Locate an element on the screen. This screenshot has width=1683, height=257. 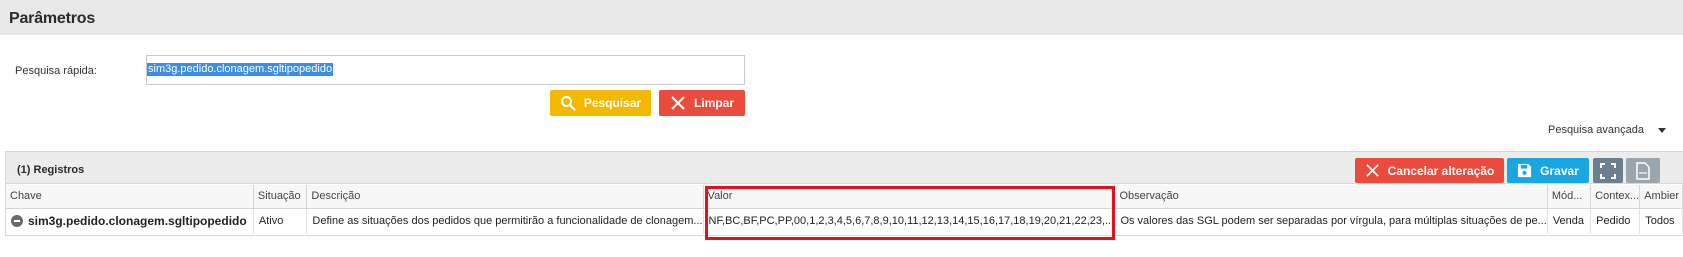
cell-contexto: Pedido is located at coordinates (1615, 221).